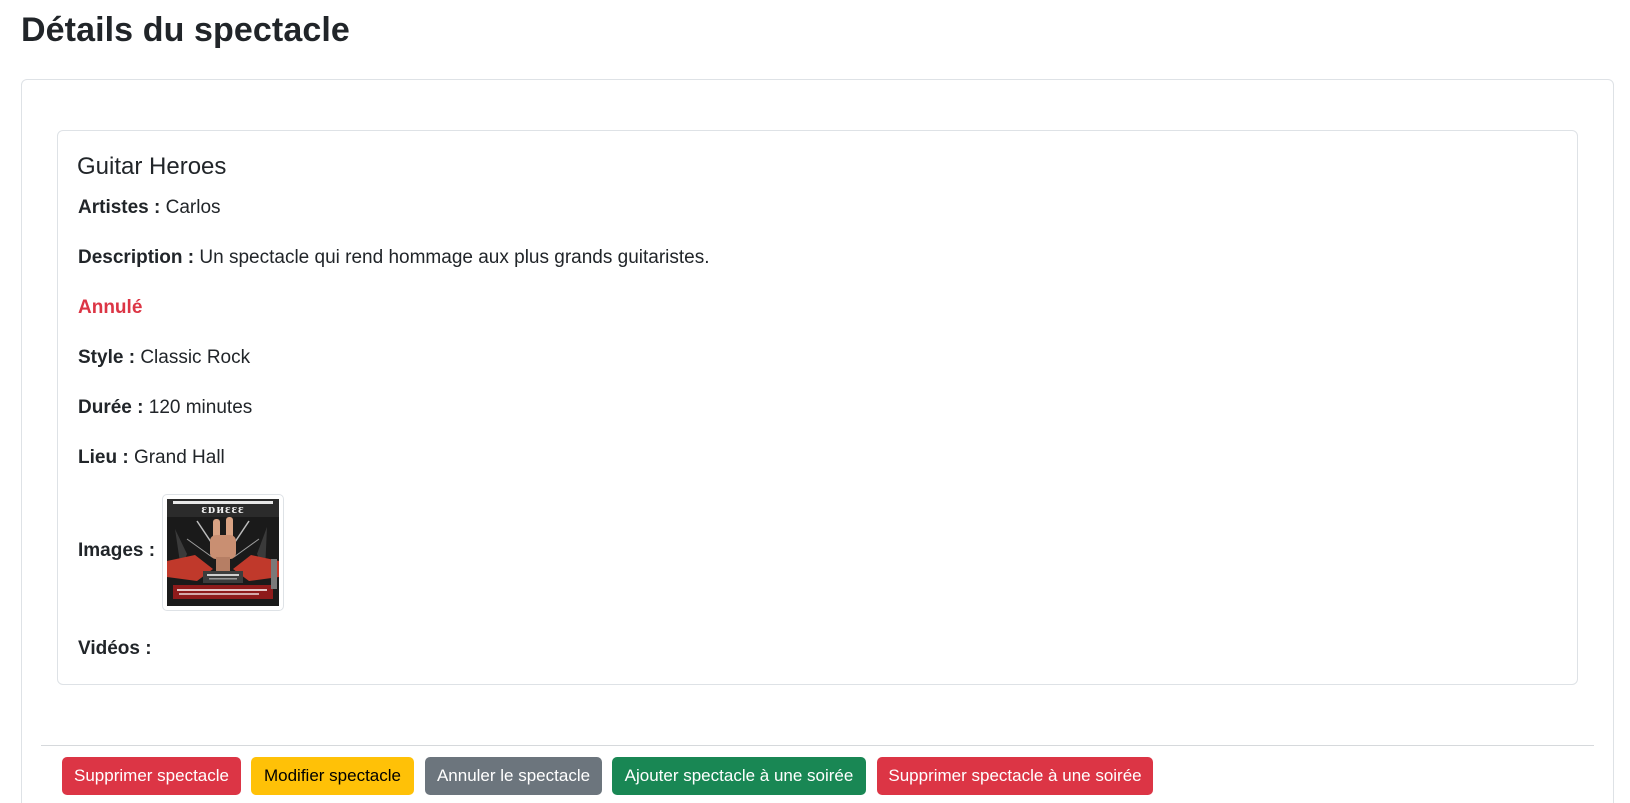 This screenshot has height=803, width=1630. Describe the element at coordinates (739, 776) in the screenshot. I see `add-to-evening-button: Ajouter spectacle à une soirée` at that location.